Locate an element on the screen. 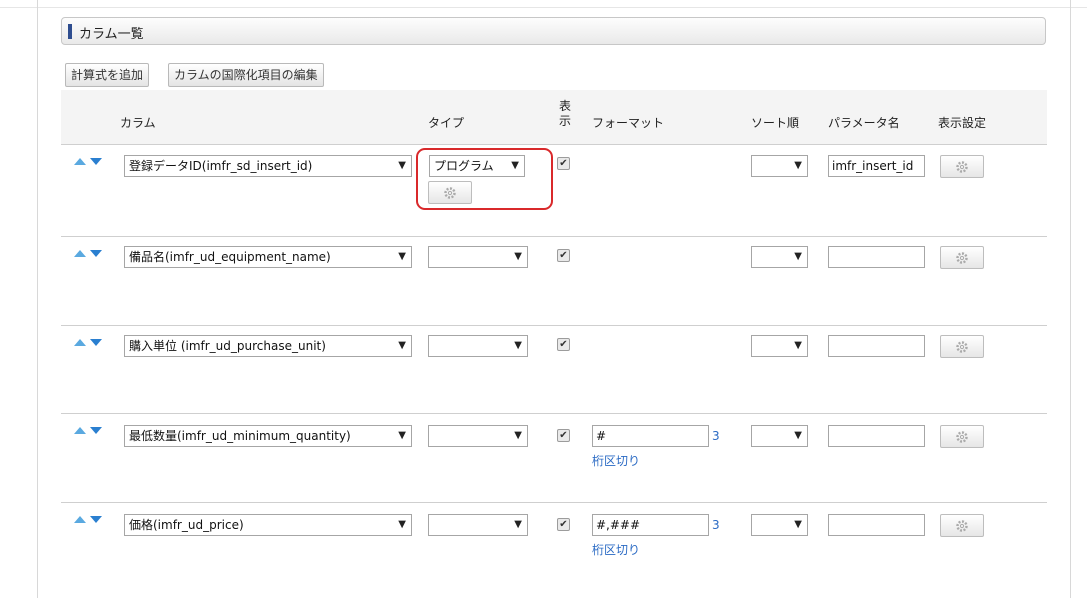 This screenshot has height=599, width=1087. section-header: カラム一覧 is located at coordinates (553, 31).